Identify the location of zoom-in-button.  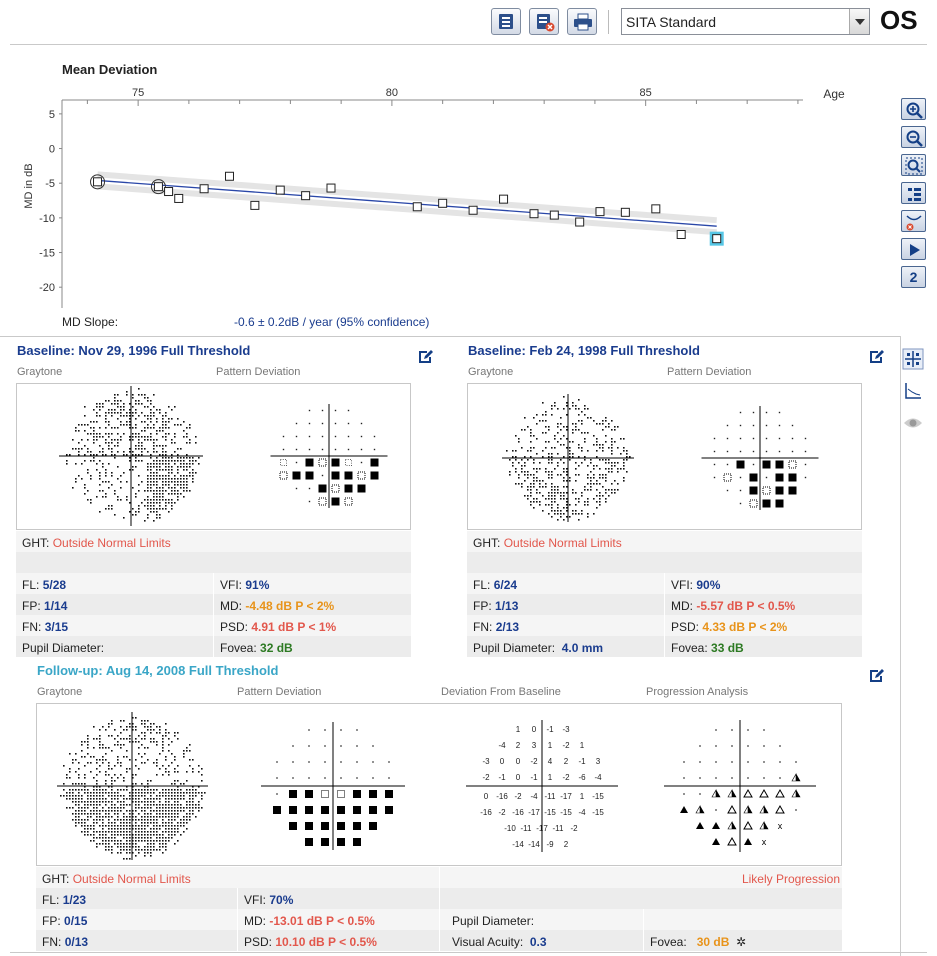
(913, 109).